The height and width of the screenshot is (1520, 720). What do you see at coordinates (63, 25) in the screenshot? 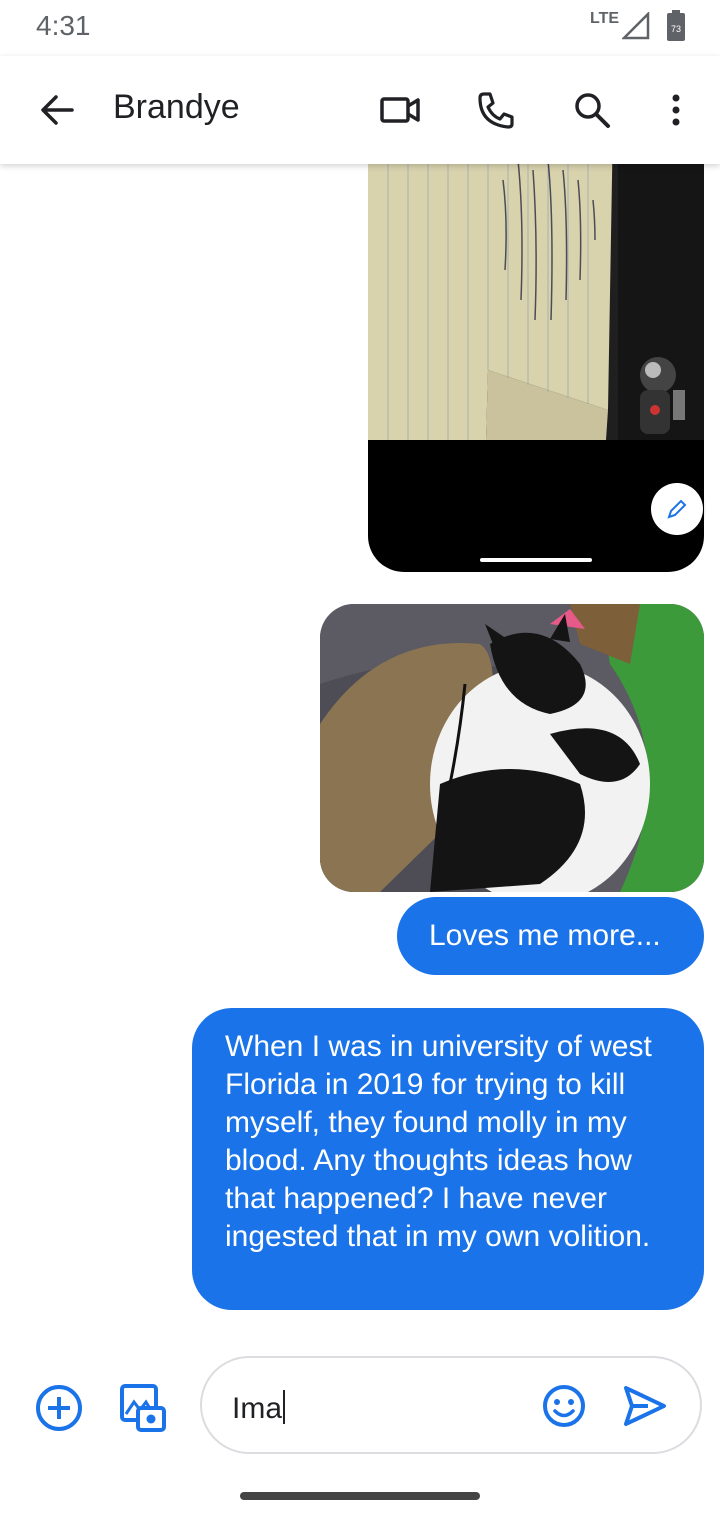
I see `status-time: 4:31` at bounding box center [63, 25].